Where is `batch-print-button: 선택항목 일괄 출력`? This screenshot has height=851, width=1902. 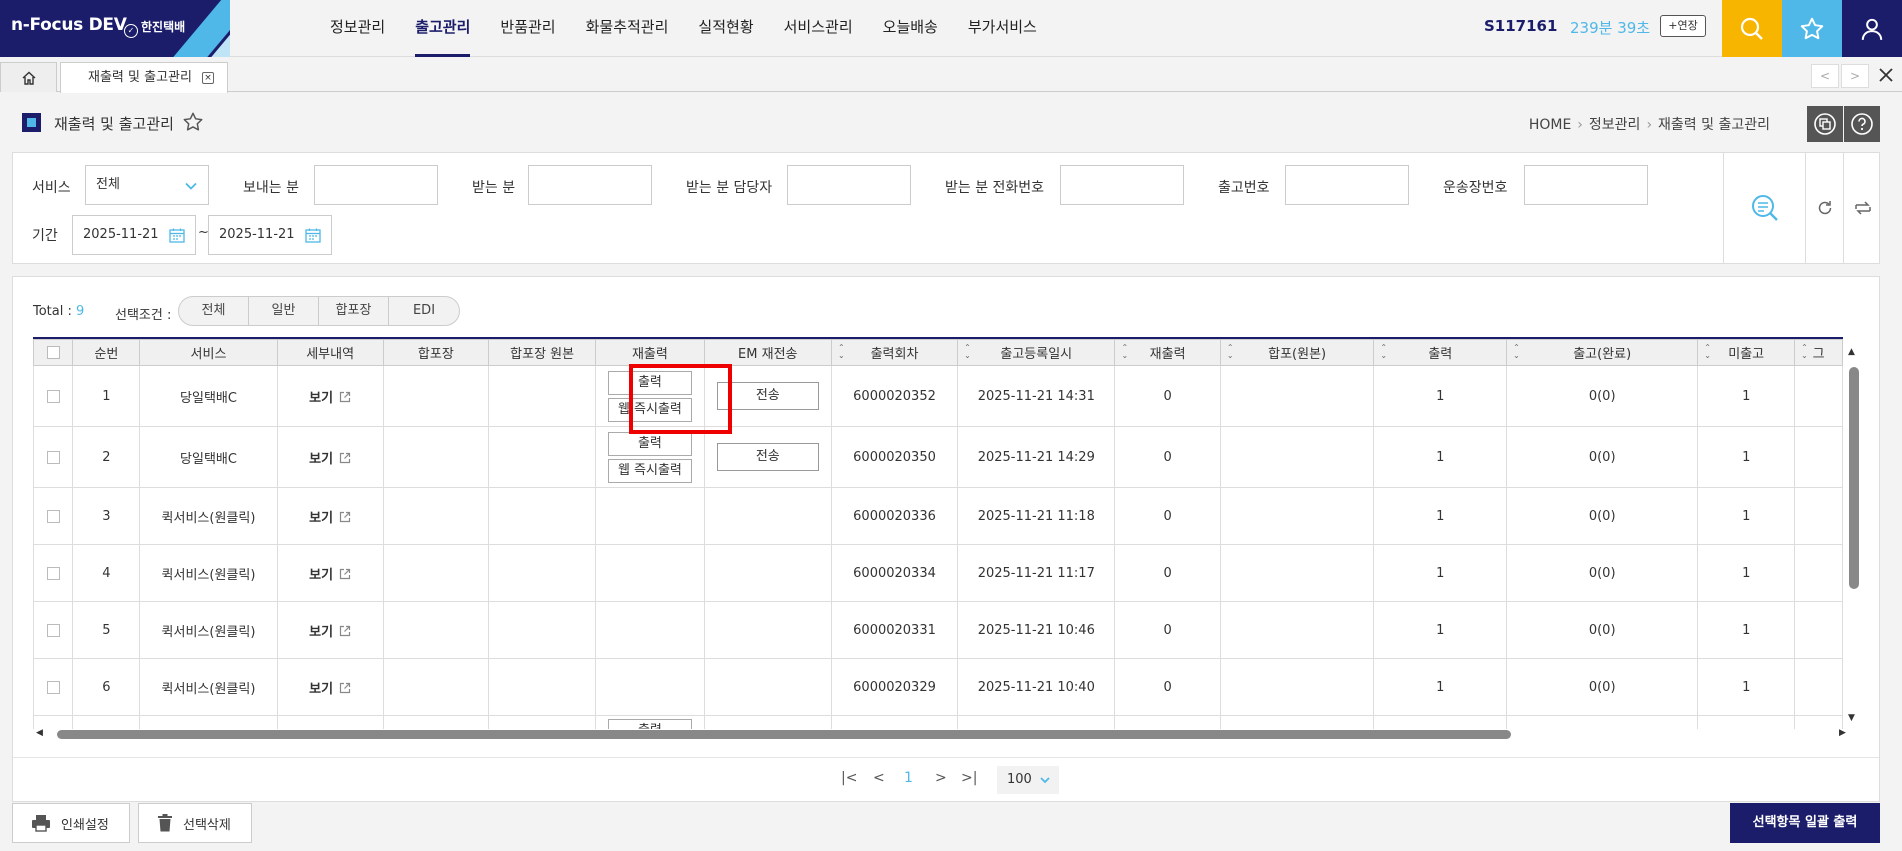 batch-print-button: 선택항목 일괄 출력 is located at coordinates (1805, 823).